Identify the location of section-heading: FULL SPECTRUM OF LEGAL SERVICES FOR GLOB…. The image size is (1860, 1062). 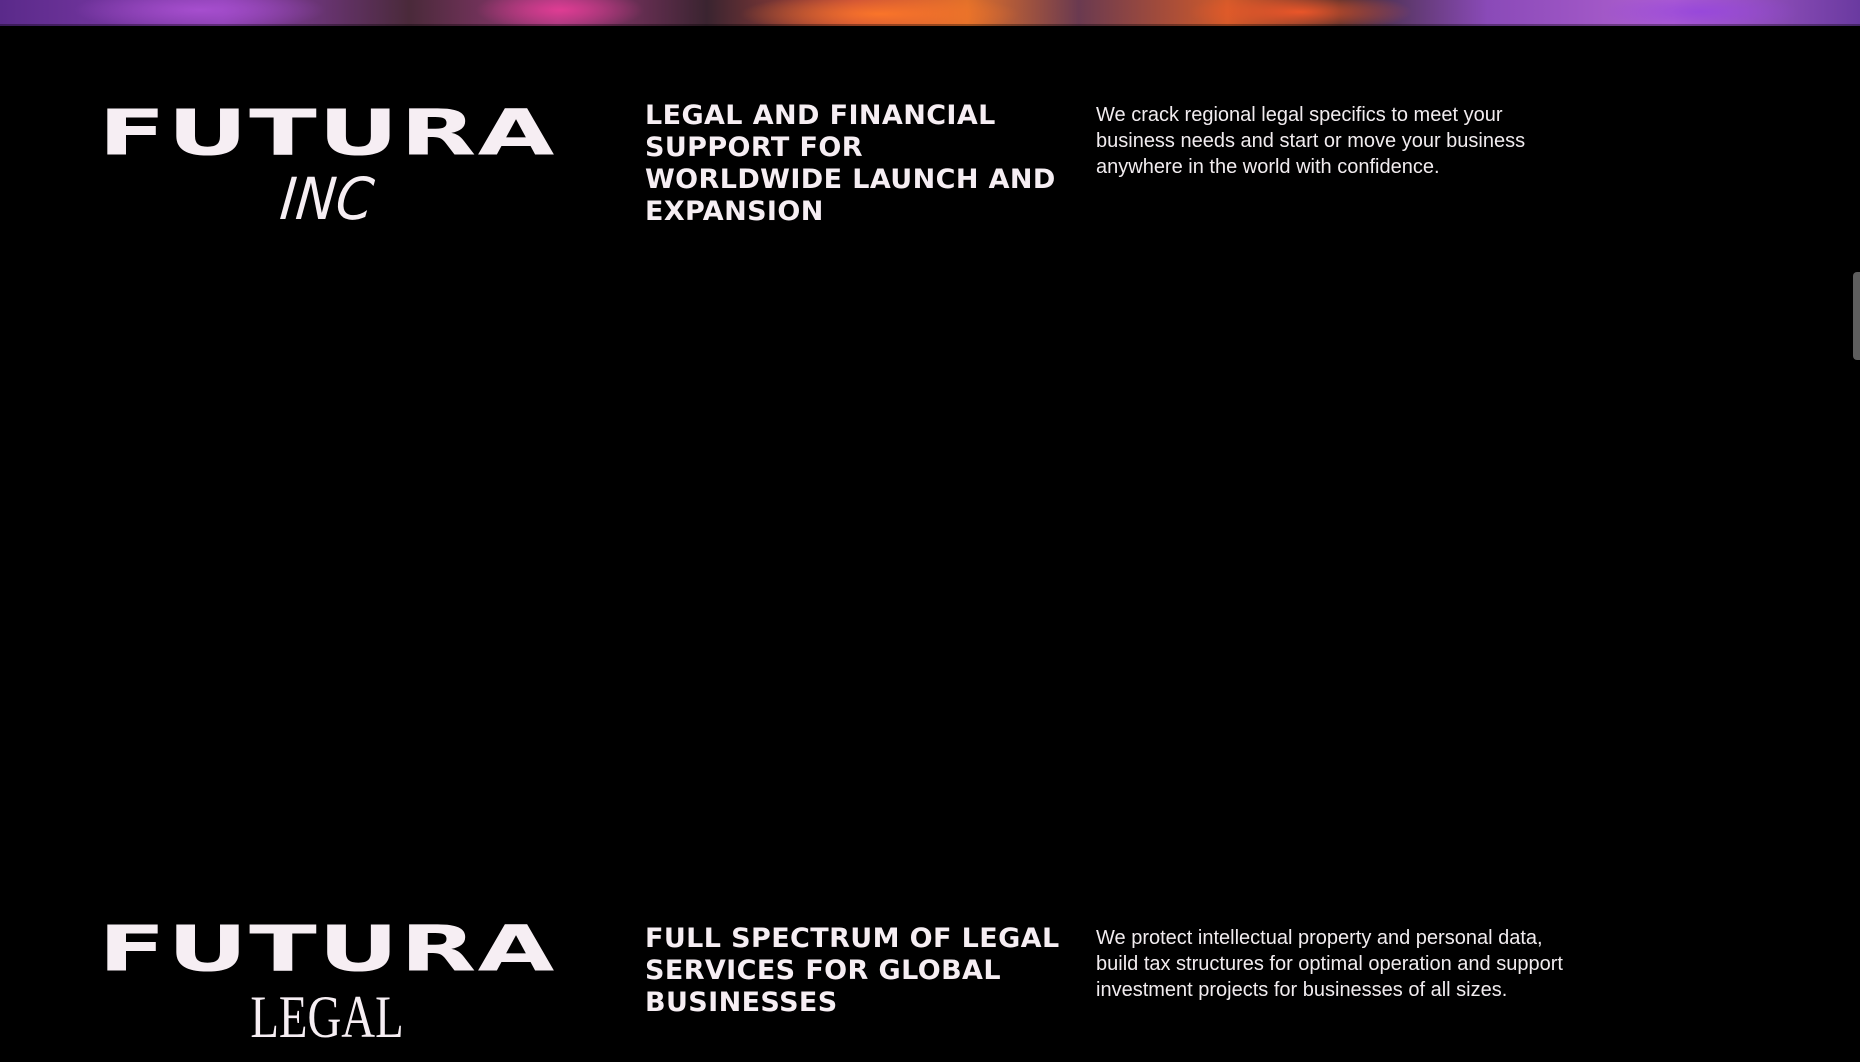
(852, 970).